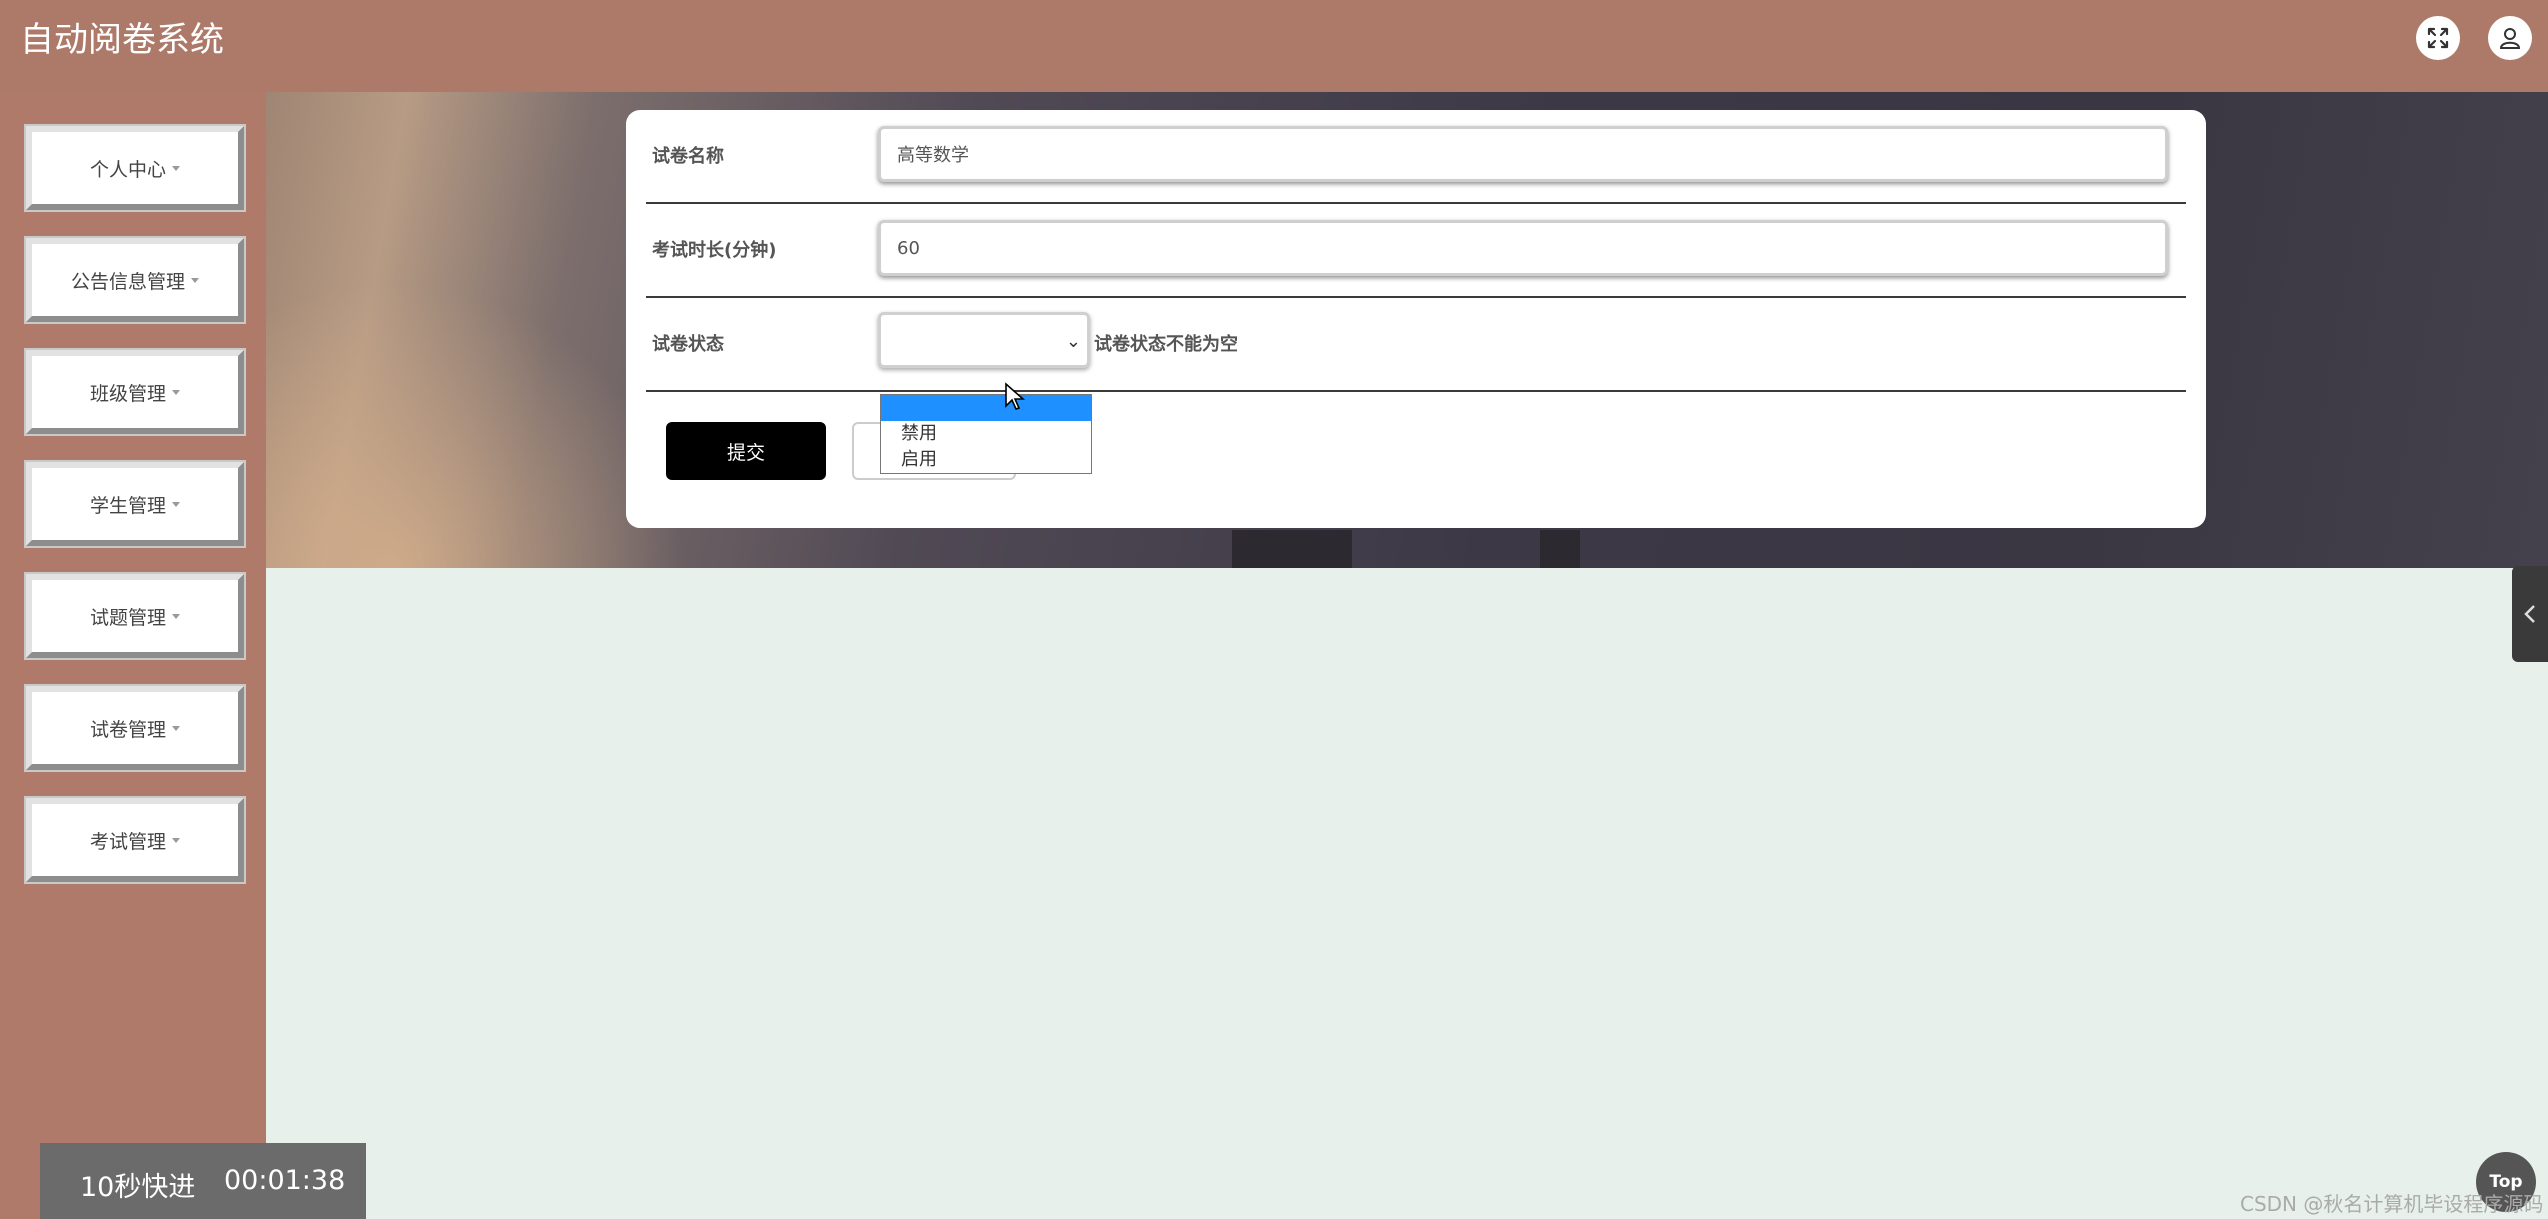 This screenshot has width=2548, height=1219. I want to click on form-row-paper-name: 试卷名称, so click(1416, 157).